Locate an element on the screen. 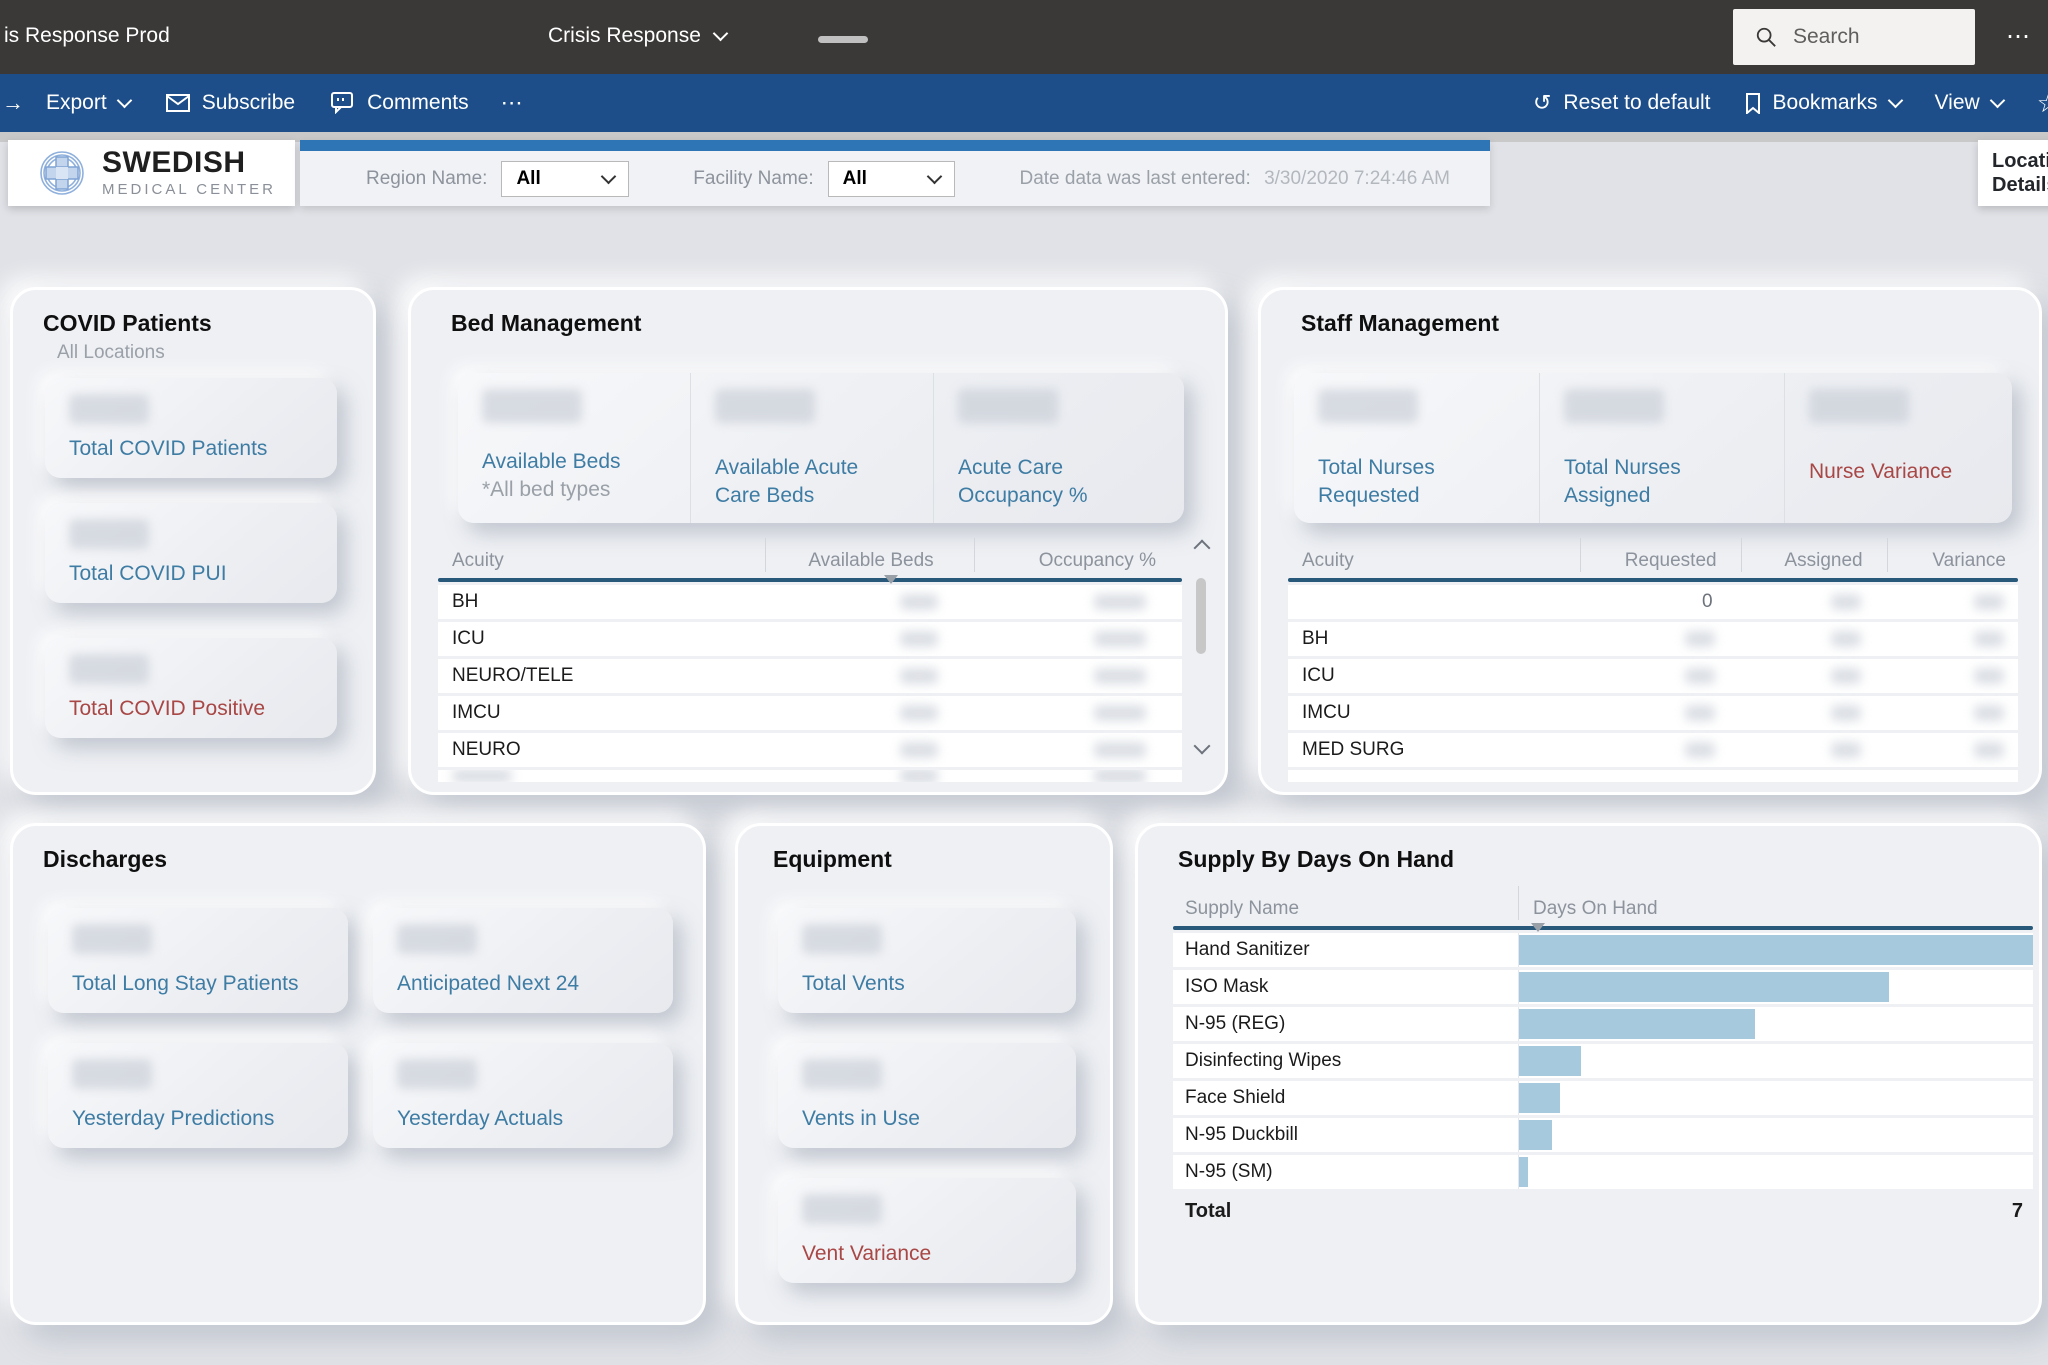 The image size is (2048, 1365). workspace-name: is Response Prod is located at coordinates (87, 35).